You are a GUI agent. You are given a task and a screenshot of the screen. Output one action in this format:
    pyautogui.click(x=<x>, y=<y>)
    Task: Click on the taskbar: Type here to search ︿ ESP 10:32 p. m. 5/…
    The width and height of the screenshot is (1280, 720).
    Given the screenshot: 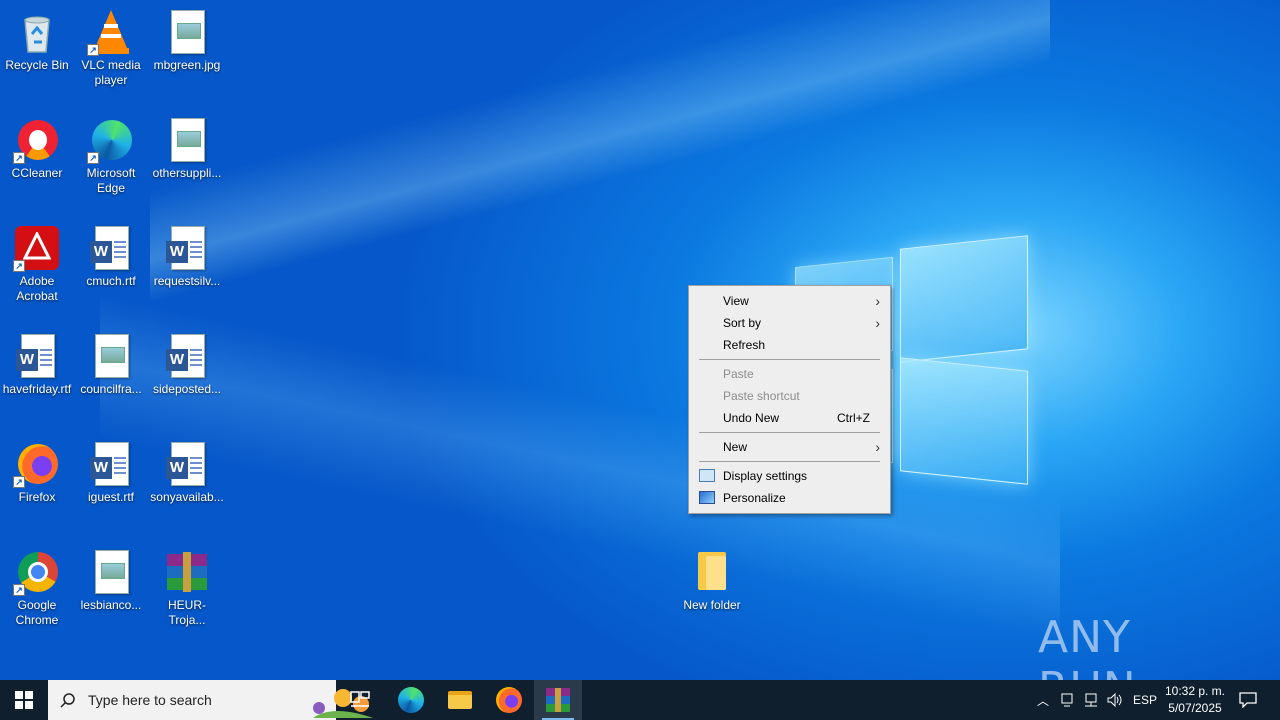 What is the action you would take?
    pyautogui.click(x=640, y=700)
    